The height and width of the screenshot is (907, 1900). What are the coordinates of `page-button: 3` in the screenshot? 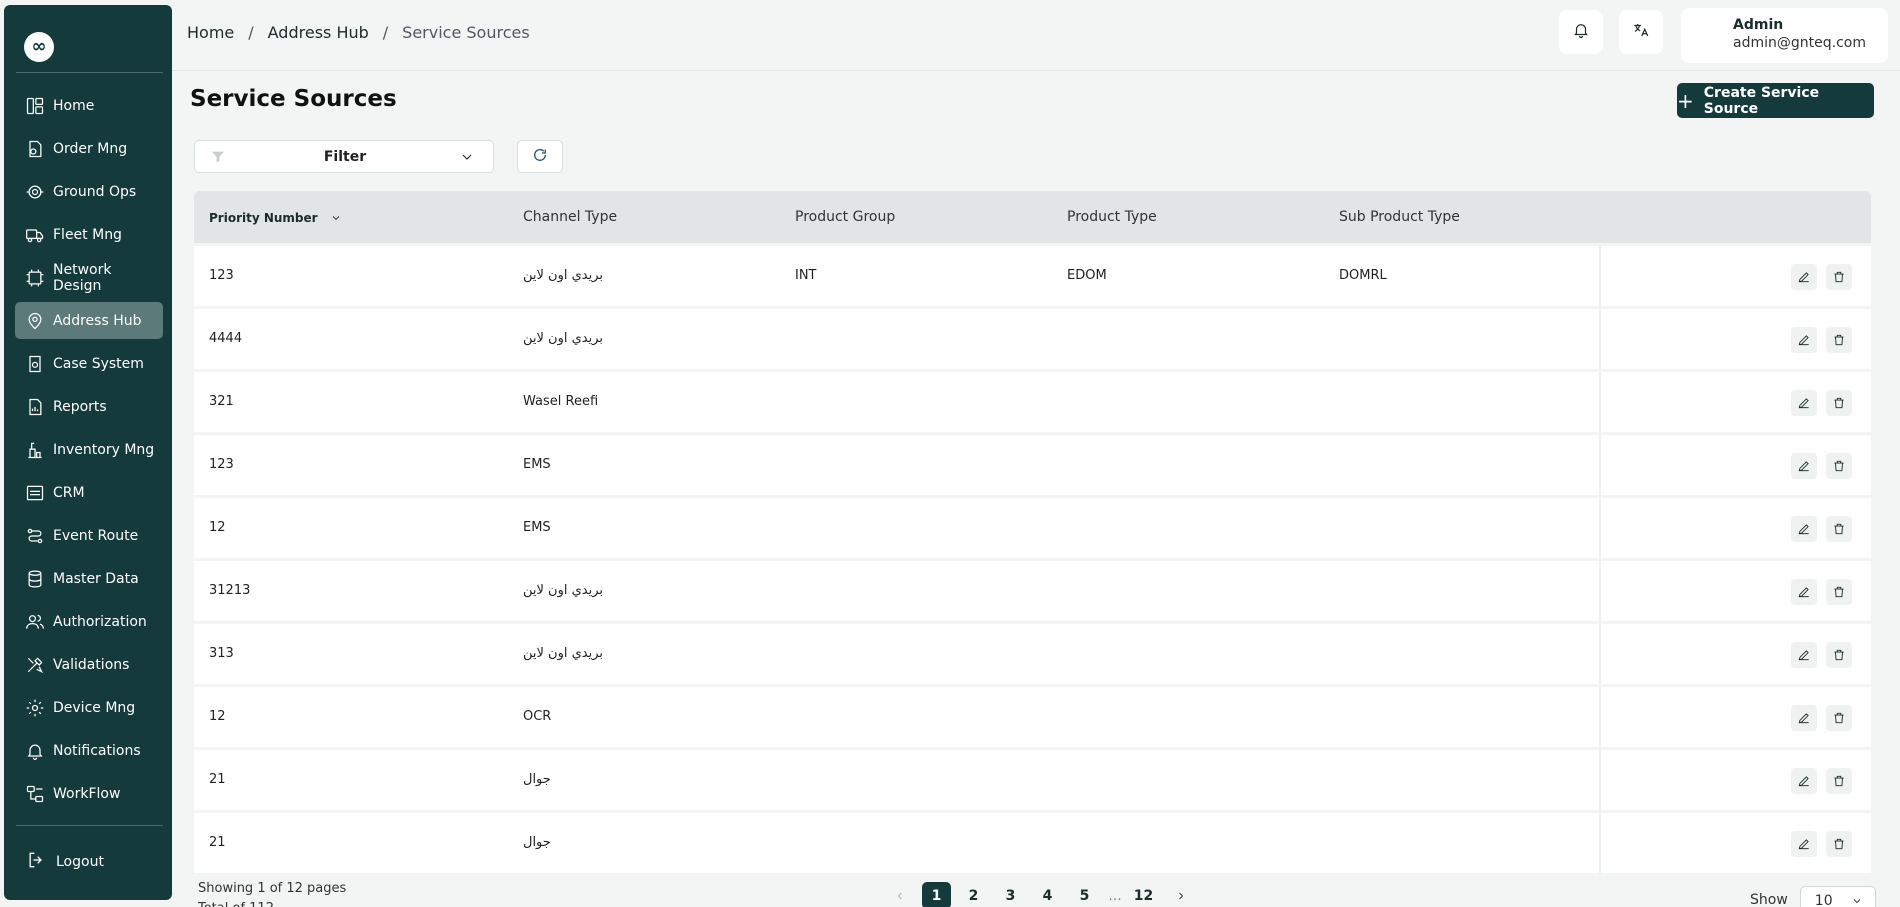 It's located at (1010, 894).